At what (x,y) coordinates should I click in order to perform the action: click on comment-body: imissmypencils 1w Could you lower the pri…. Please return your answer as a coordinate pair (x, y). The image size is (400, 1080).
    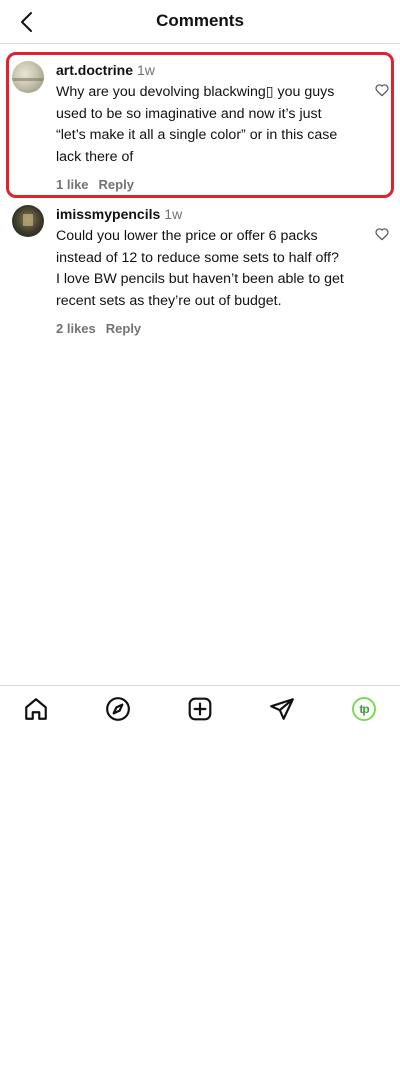
    Looking at the image, I should click on (201, 271).